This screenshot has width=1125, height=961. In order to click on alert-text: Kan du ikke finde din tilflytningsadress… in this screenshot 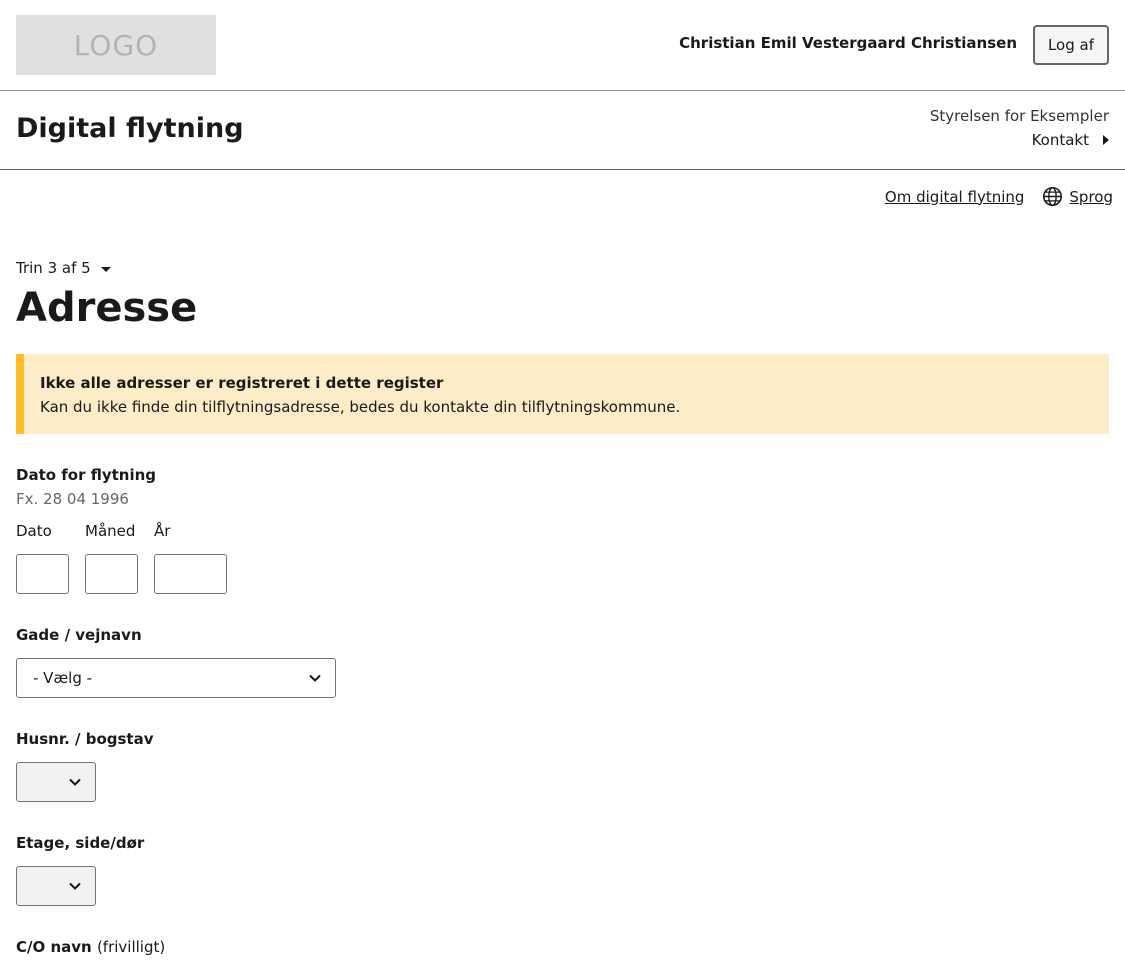, I will do `click(360, 407)`.